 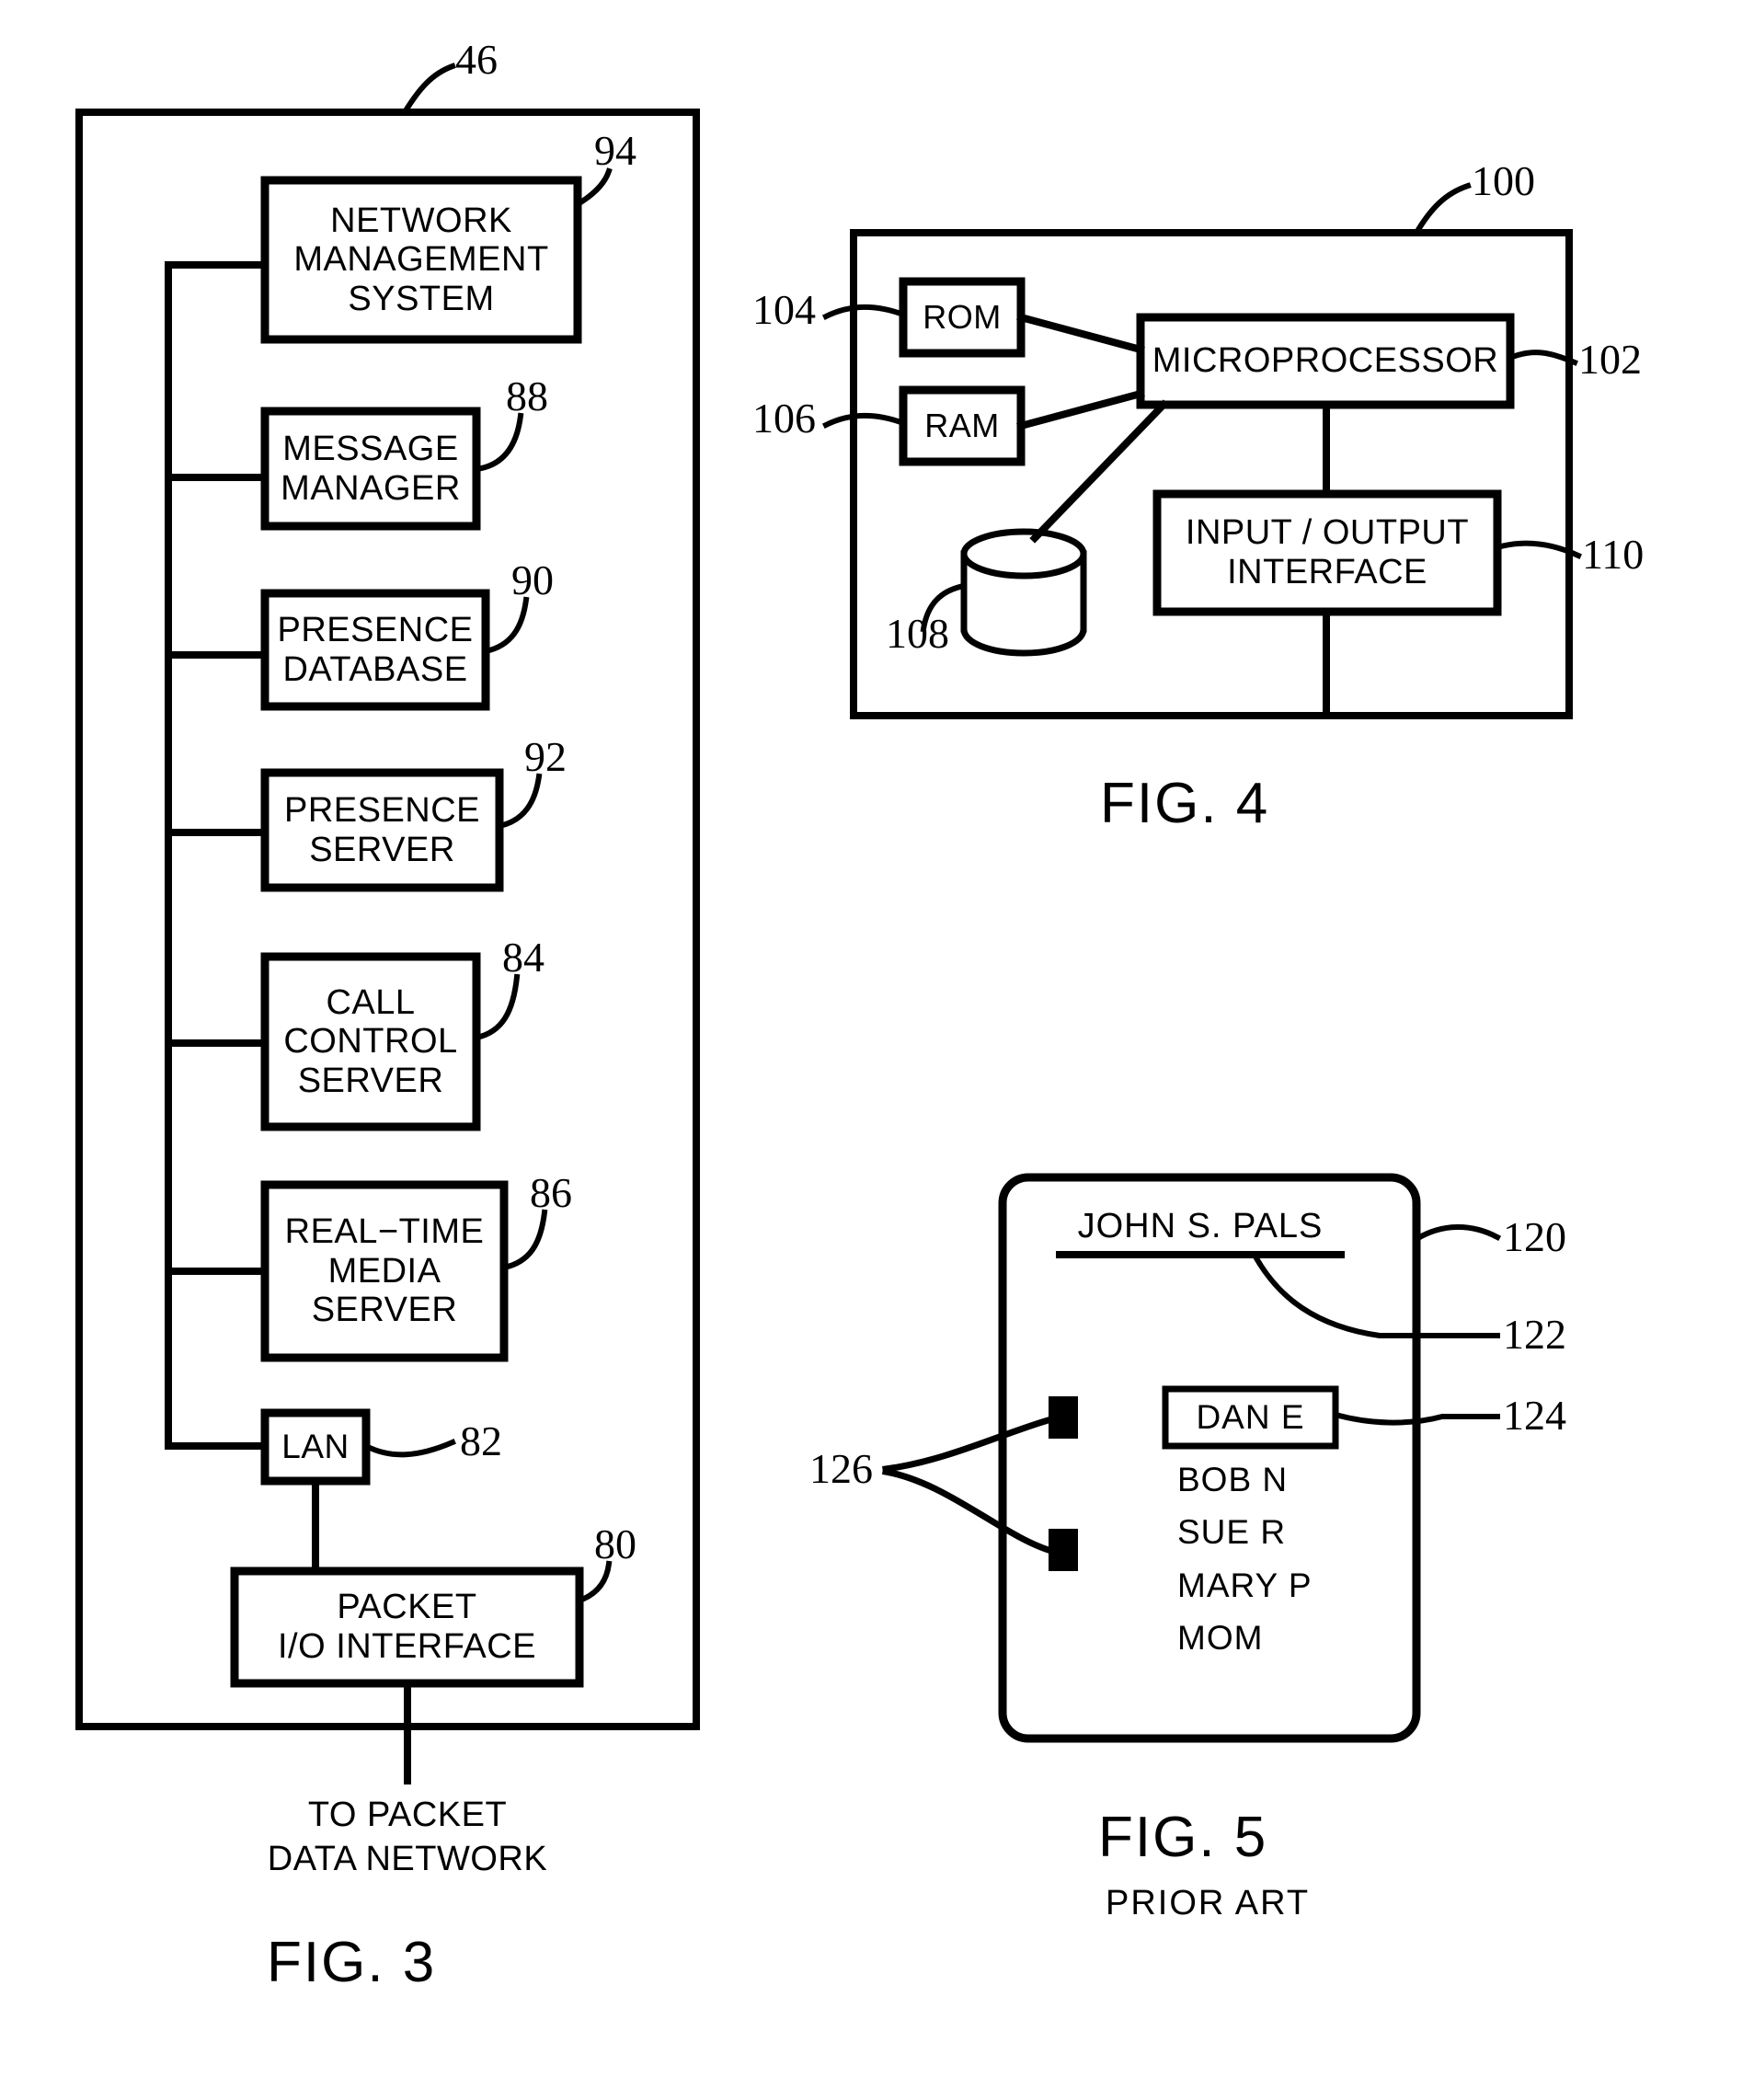 I want to click on fig5-caption: FIG. 5, so click(x=1183, y=1837).